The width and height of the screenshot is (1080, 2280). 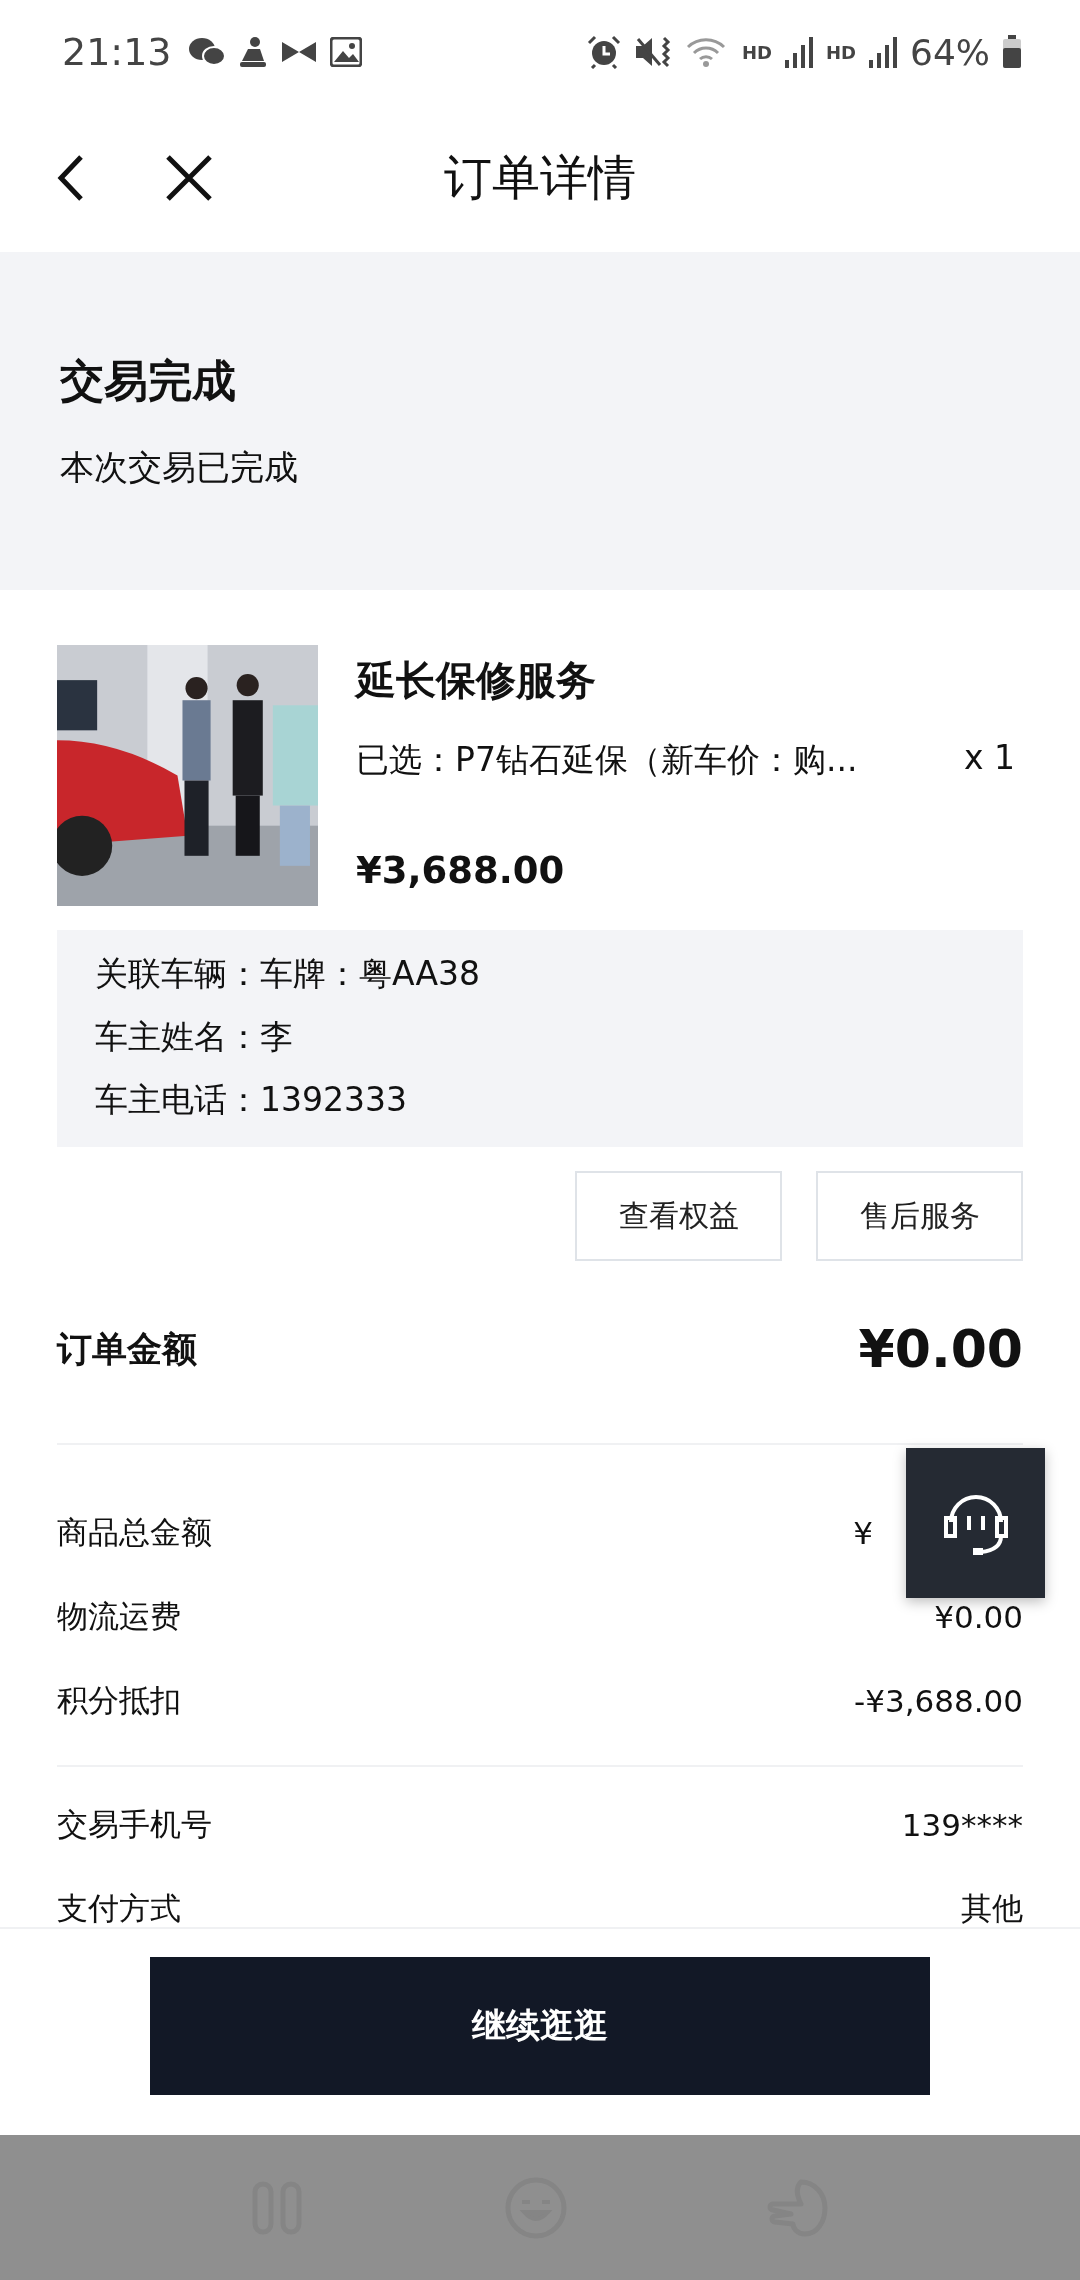 What do you see at coordinates (1012, 52) in the screenshot?
I see `battery-icon` at bounding box center [1012, 52].